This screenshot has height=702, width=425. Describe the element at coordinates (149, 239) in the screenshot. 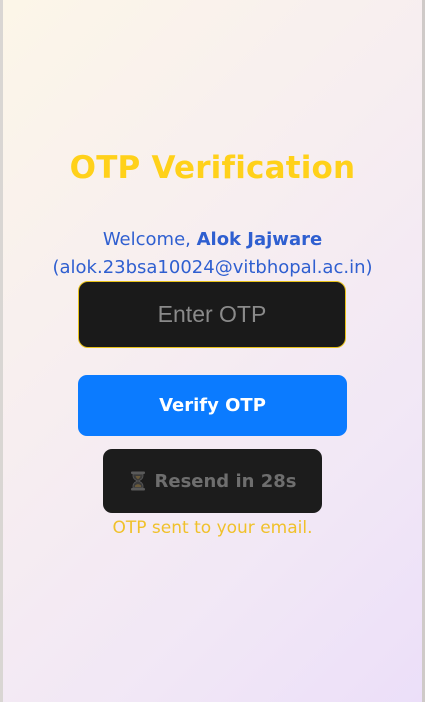

I see `welcome-prefix: Welcome,` at that location.